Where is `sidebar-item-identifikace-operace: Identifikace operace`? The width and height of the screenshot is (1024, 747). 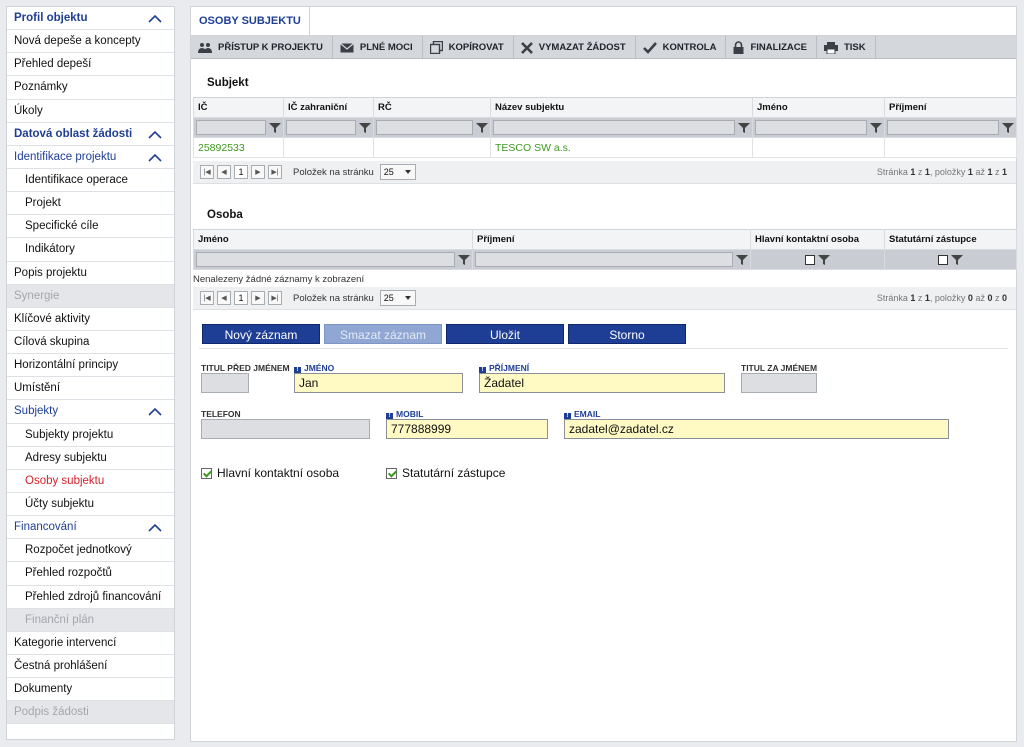 sidebar-item-identifikace-operace: Identifikace operace is located at coordinates (90, 181).